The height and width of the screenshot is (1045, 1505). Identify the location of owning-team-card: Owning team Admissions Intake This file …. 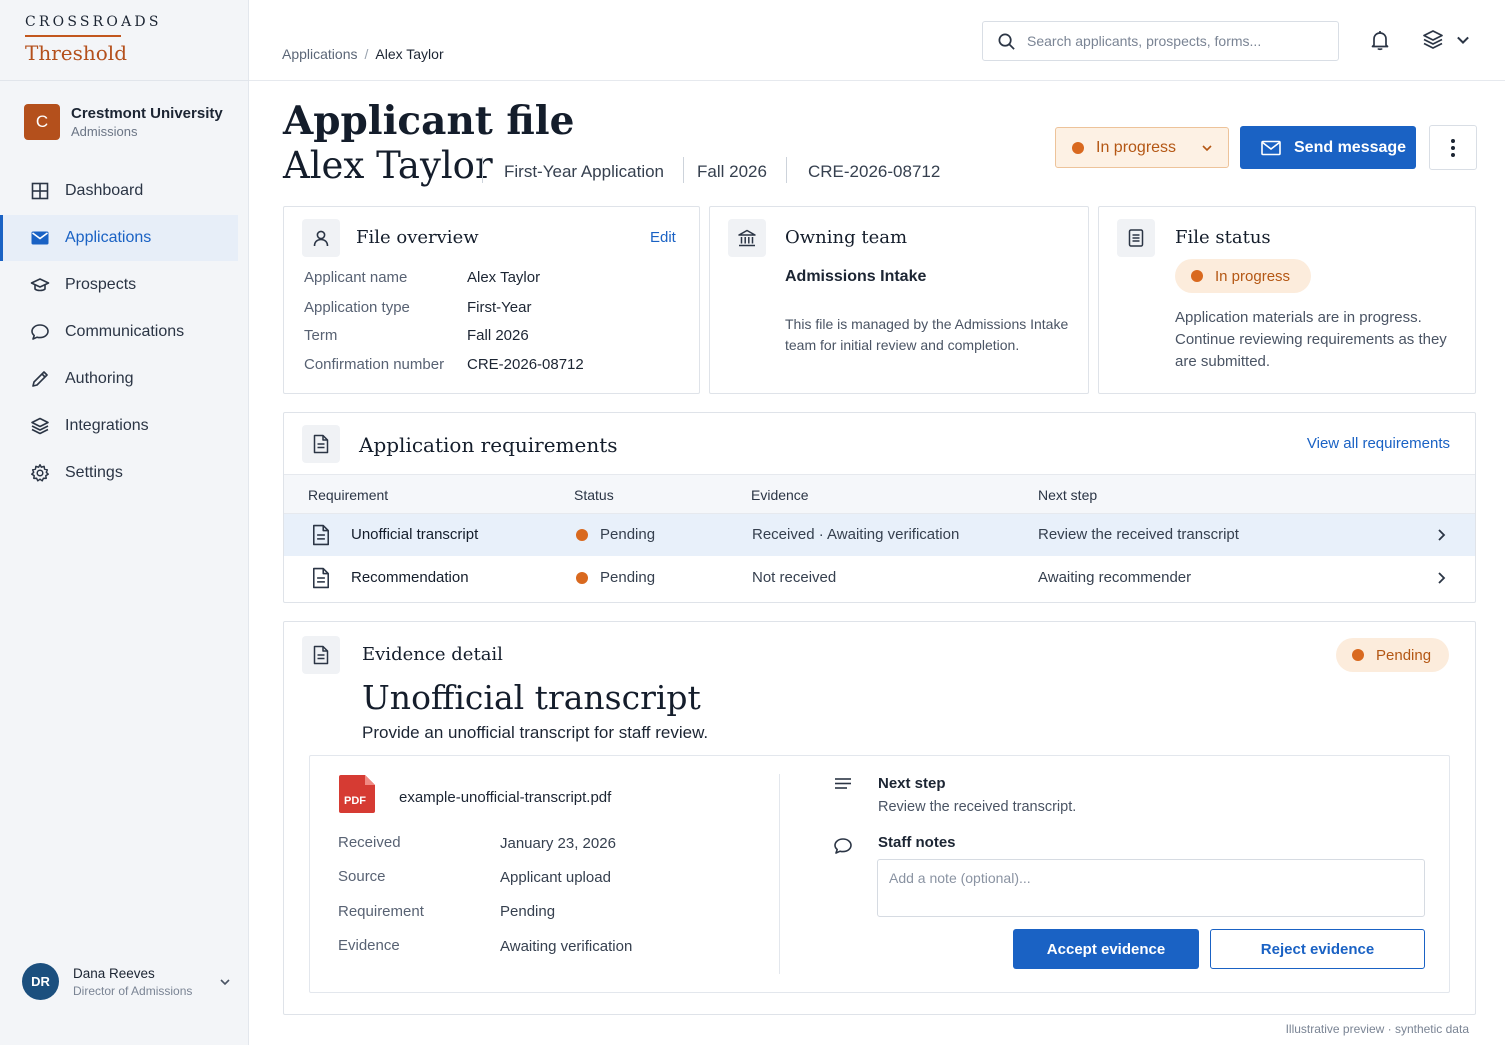
(899, 300).